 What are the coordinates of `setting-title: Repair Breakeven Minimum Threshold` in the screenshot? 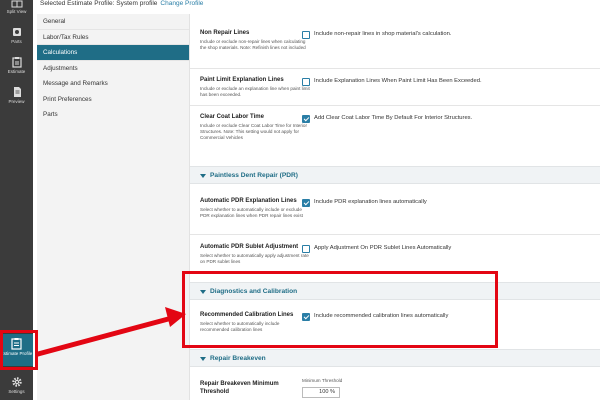 It's located at (239, 388).